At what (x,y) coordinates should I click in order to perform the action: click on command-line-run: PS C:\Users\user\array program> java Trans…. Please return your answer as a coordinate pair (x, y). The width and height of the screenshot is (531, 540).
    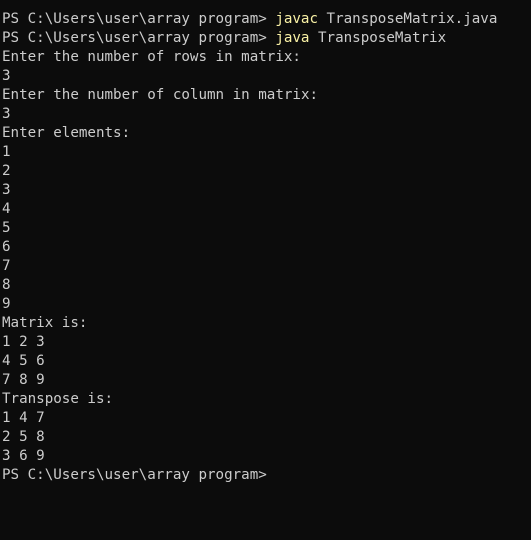
    Looking at the image, I should click on (266, 38).